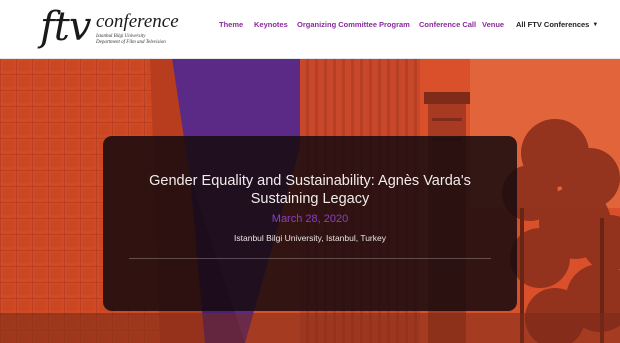 The image size is (620, 343). What do you see at coordinates (394, 25) in the screenshot?
I see `nav-program: Program` at bounding box center [394, 25].